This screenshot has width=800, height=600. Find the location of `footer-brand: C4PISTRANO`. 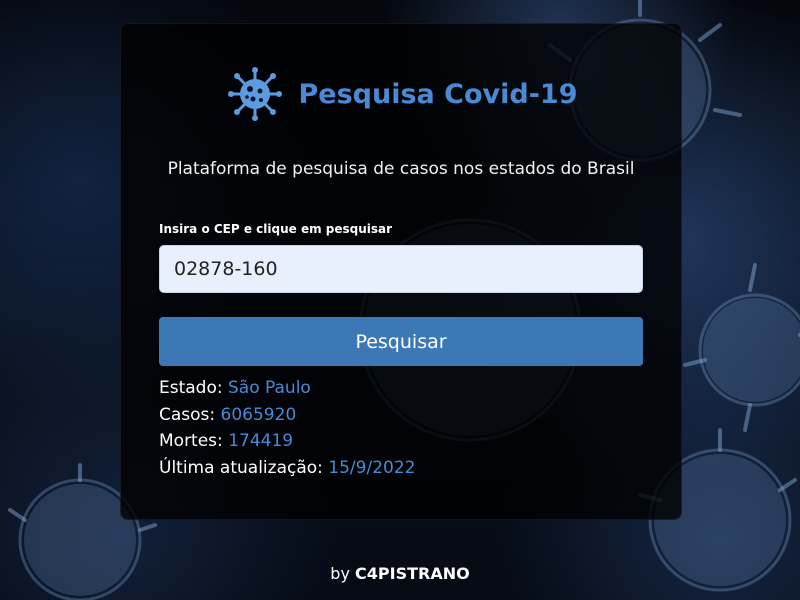

footer-brand: C4PISTRANO is located at coordinates (412, 573).